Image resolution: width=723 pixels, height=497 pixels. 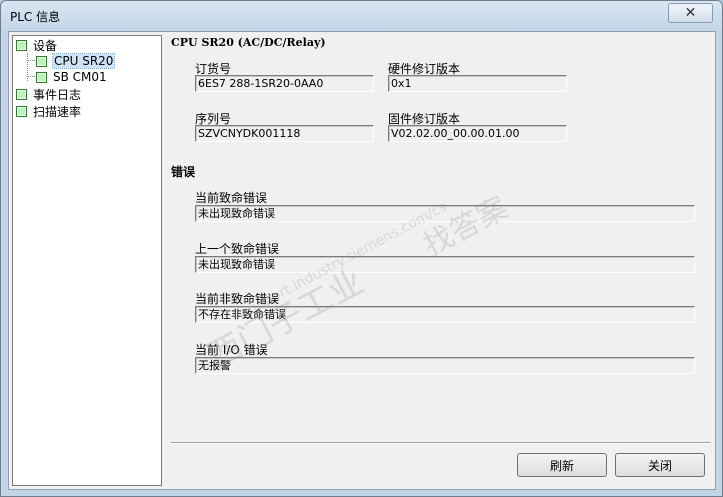 What do you see at coordinates (465, 227) in the screenshot?
I see `watermark-text: 找答案` at bounding box center [465, 227].